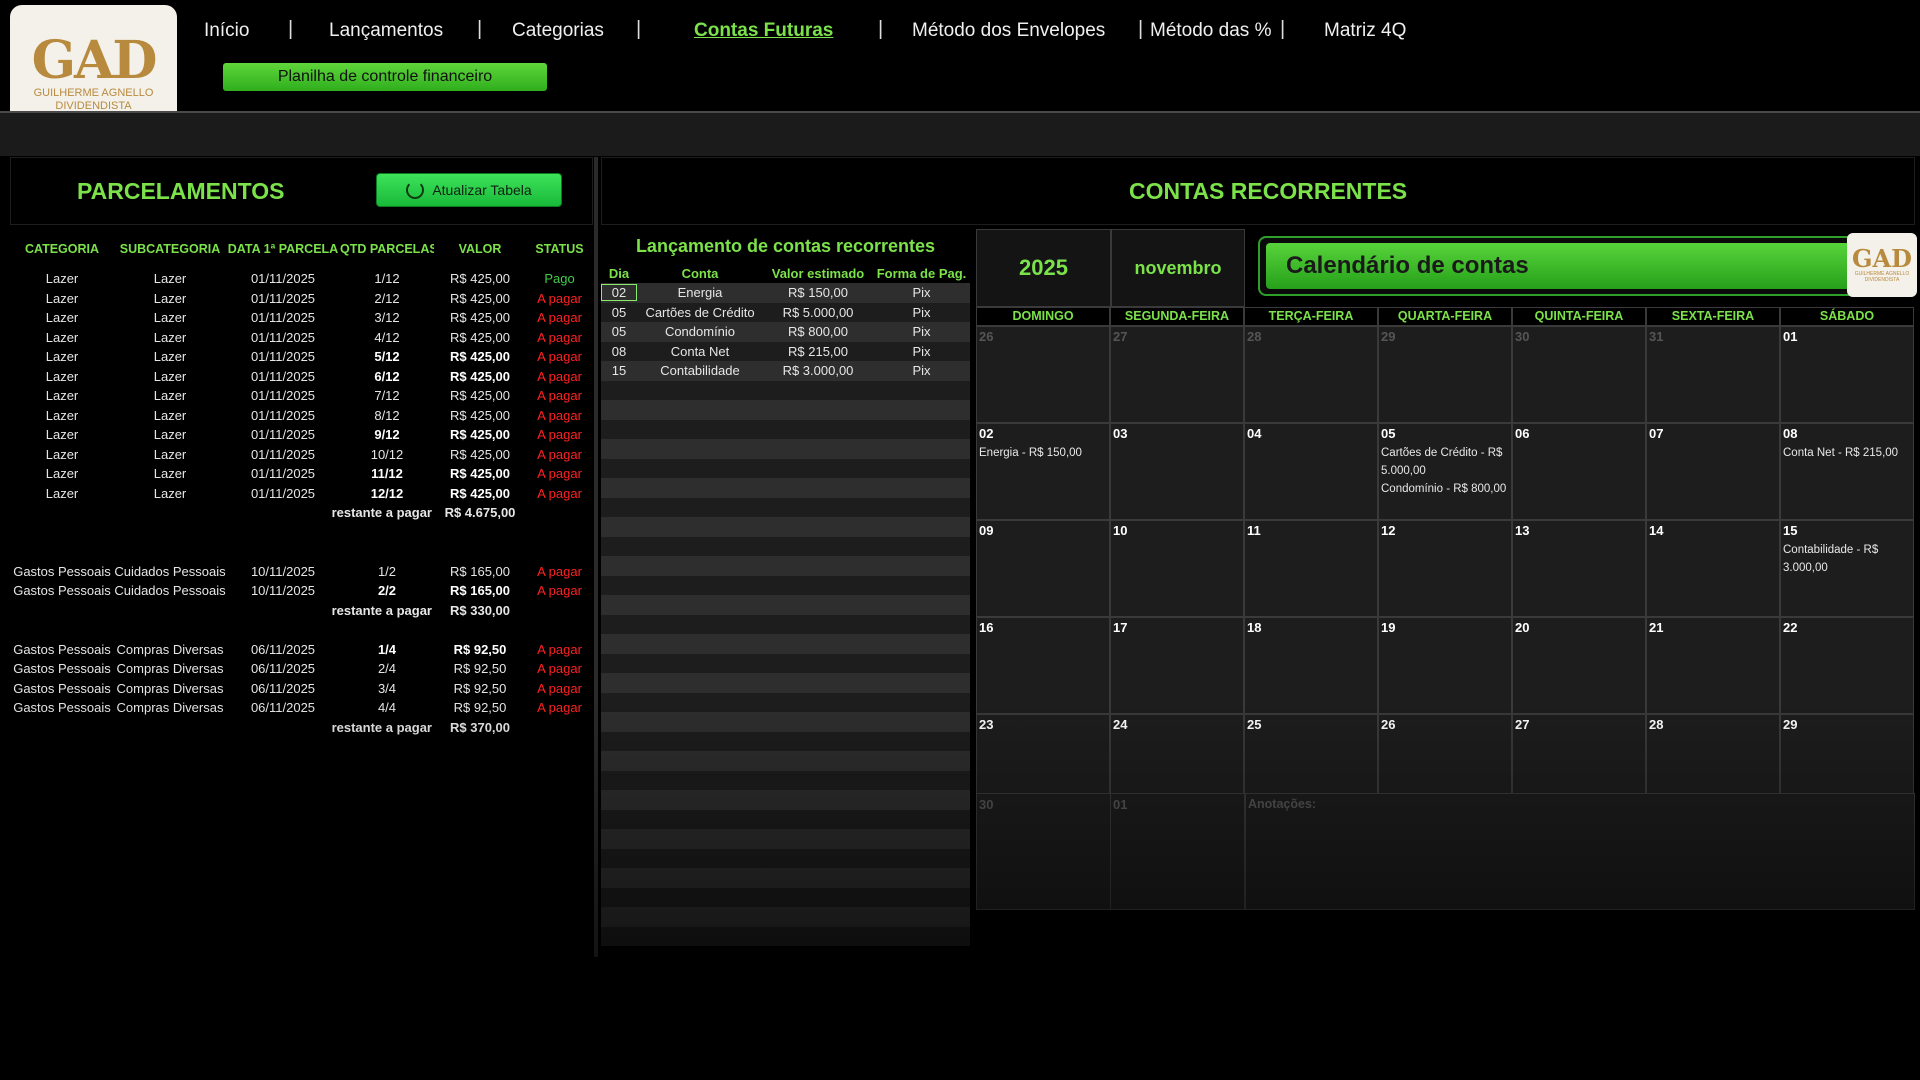  I want to click on calendar-day: 31, so click(1713, 374).